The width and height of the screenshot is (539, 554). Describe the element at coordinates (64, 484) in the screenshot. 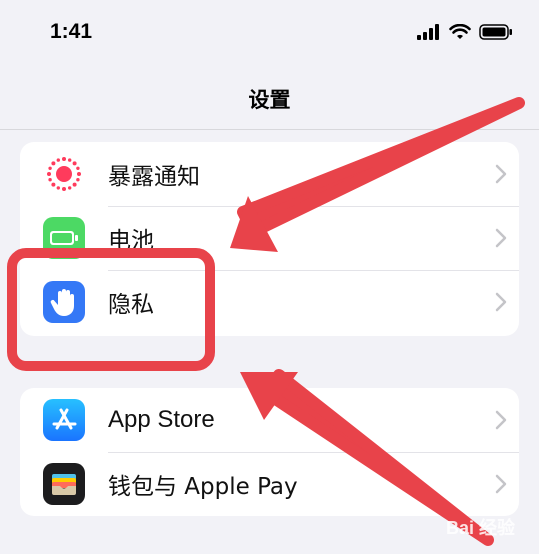

I see `wallet-icon` at that location.